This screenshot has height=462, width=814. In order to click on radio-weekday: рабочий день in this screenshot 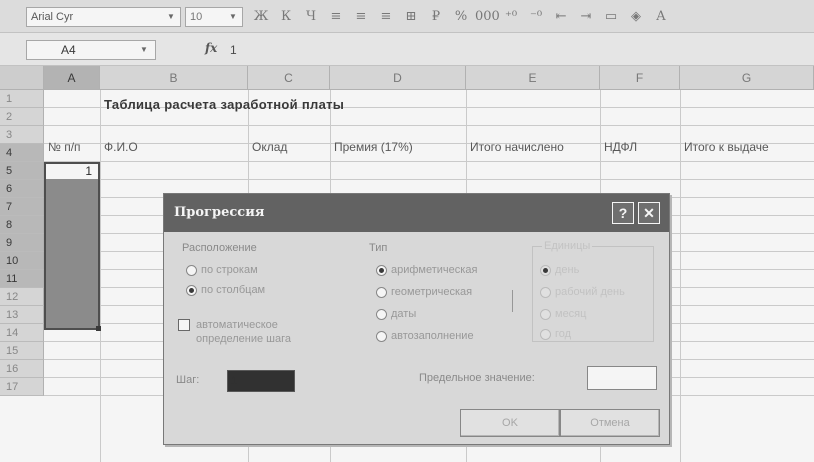, I will do `click(582, 292)`.